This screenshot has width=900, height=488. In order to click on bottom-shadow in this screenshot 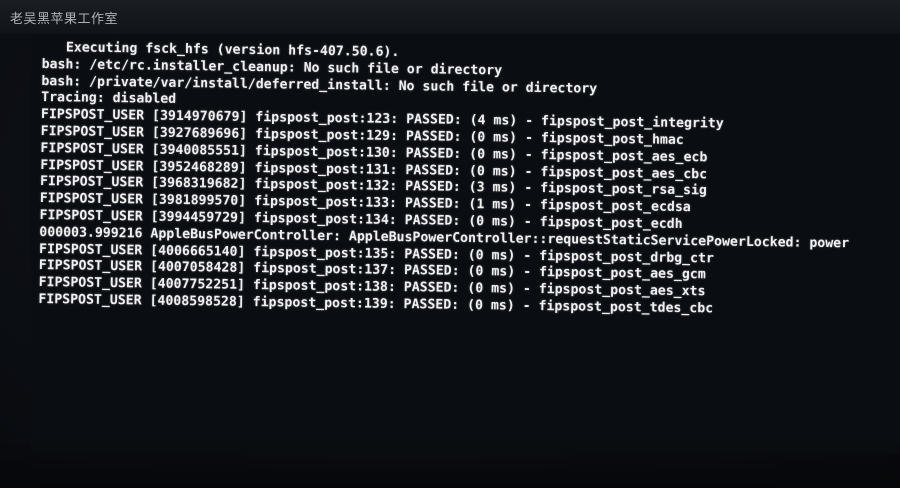, I will do `click(450, 464)`.